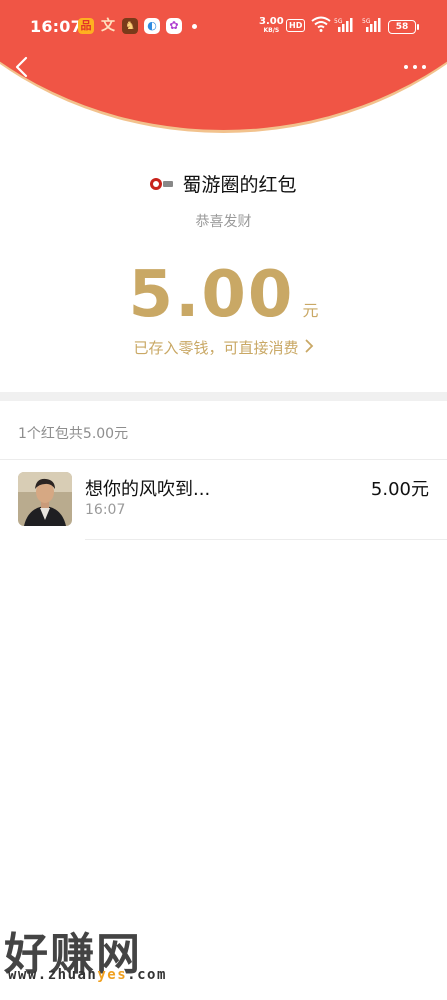 Image resolution: width=447 pixels, height=1000 pixels. What do you see at coordinates (216, 348) in the screenshot?
I see `stored-note: 已存入零钱，可直接消费` at bounding box center [216, 348].